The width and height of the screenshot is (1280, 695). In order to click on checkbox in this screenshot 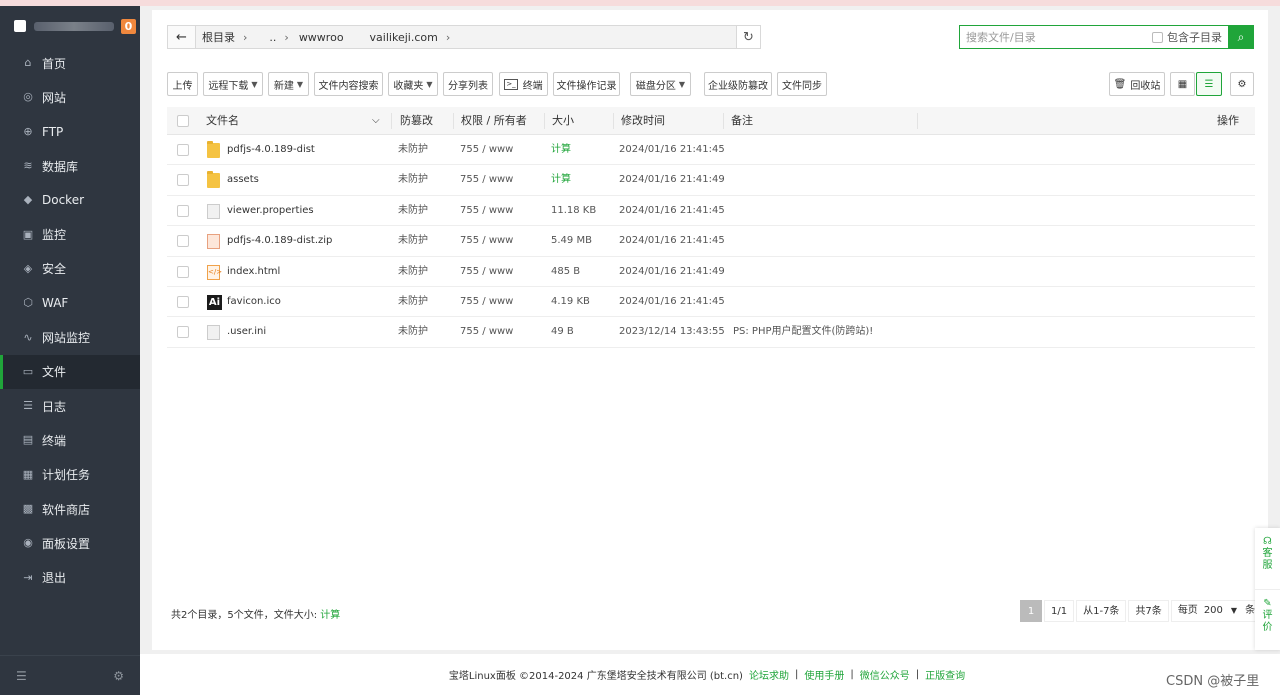, I will do `click(1157, 37)`.